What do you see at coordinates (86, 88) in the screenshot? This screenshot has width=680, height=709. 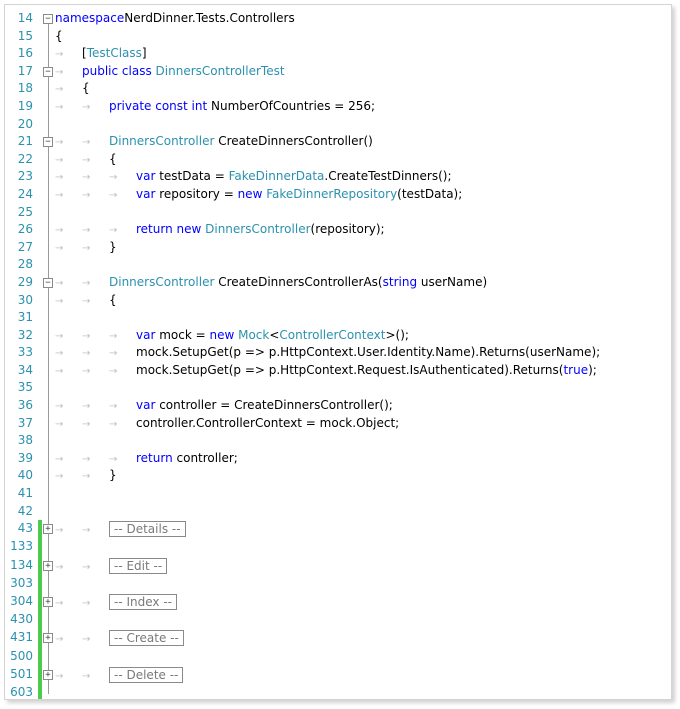 I see `code-token: {` at bounding box center [86, 88].